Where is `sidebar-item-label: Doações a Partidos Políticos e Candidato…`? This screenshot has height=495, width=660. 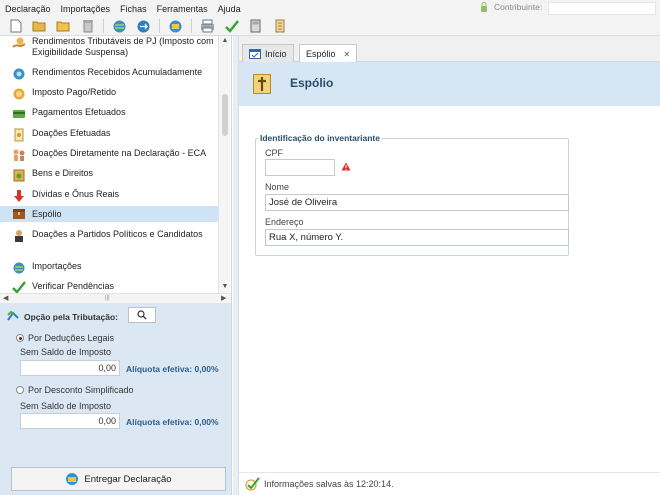 sidebar-item-label: Doações a Partidos Políticos e Candidato… is located at coordinates (117, 234).